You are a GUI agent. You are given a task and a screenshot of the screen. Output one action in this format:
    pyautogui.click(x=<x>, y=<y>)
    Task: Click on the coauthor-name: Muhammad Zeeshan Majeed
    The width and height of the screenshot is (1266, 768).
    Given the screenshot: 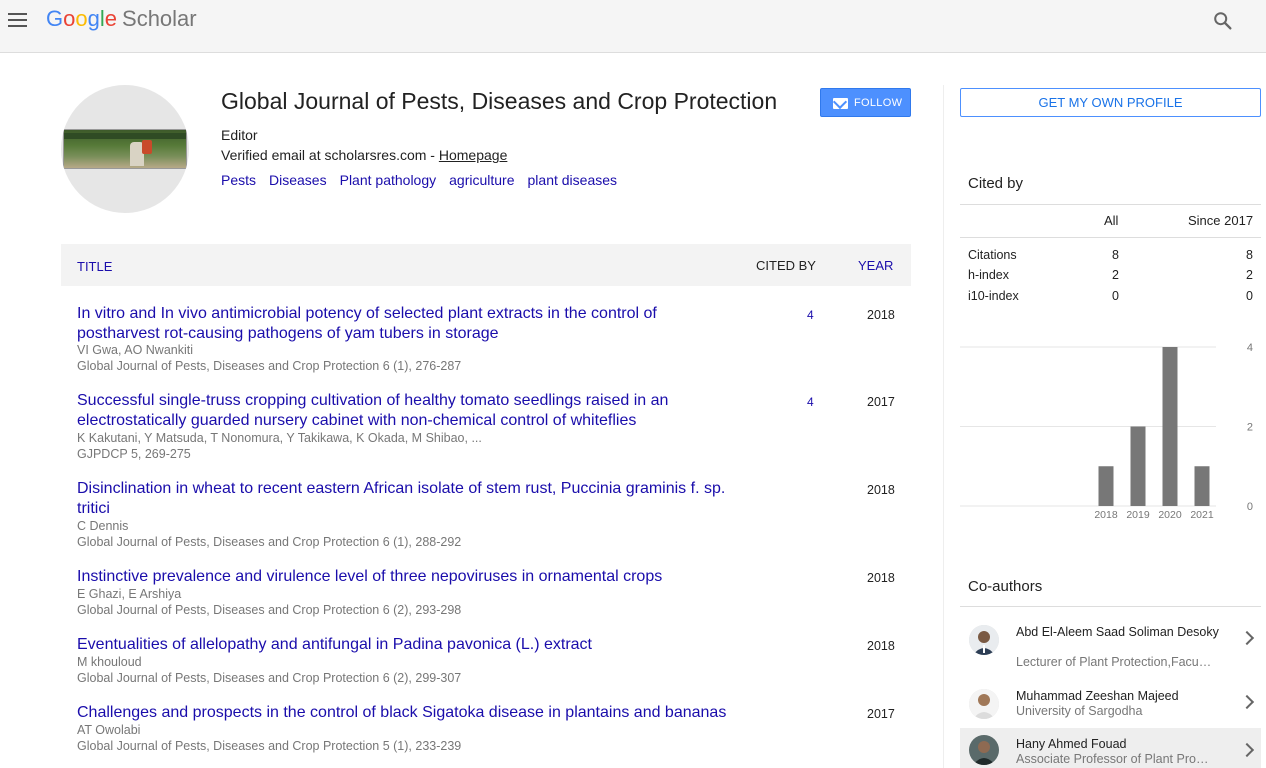 What is the action you would take?
    pyautogui.click(x=1097, y=696)
    